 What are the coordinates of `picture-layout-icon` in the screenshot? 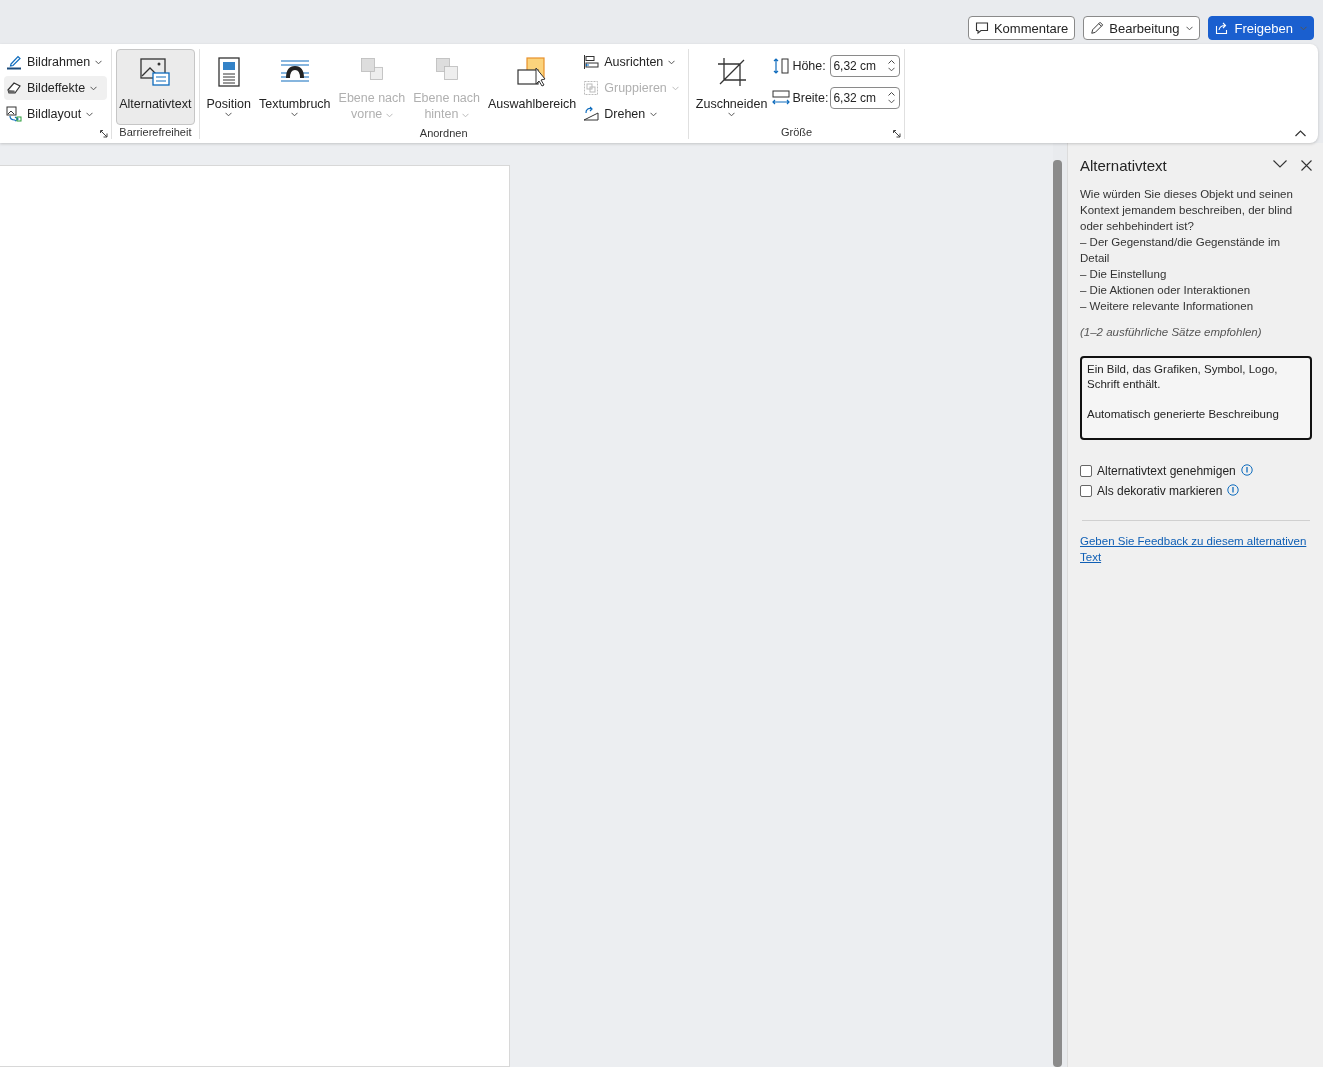 It's located at (14, 114).